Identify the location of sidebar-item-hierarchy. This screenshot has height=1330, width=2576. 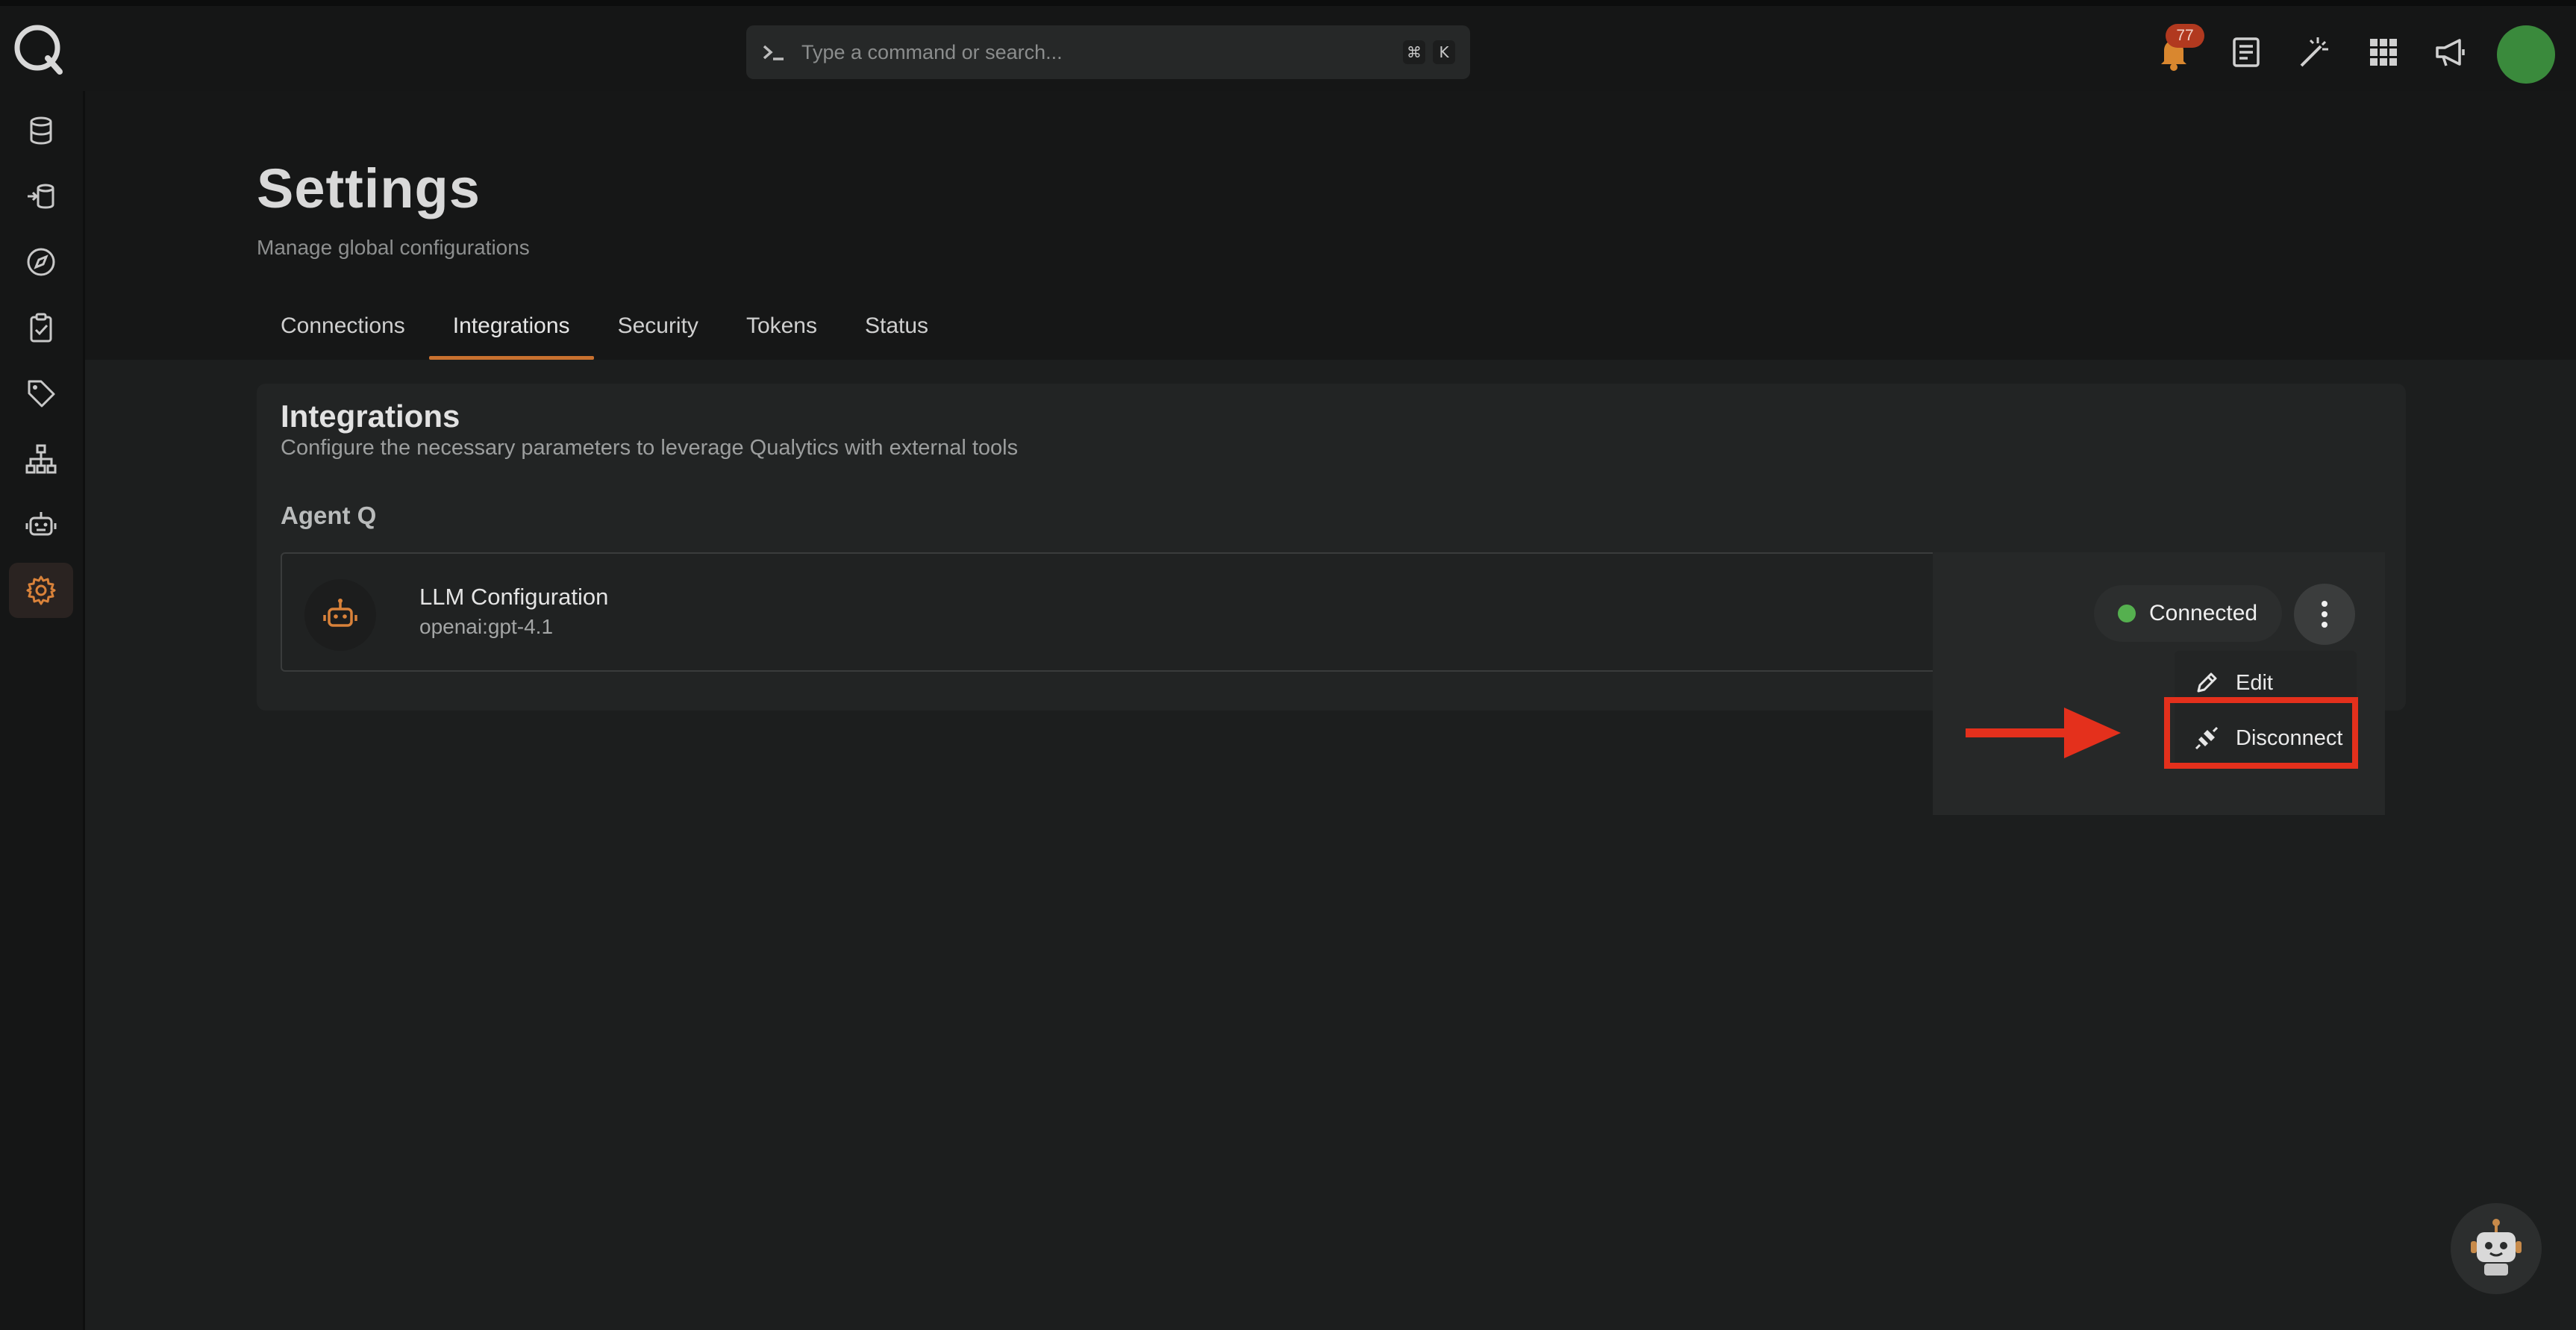
(41, 459).